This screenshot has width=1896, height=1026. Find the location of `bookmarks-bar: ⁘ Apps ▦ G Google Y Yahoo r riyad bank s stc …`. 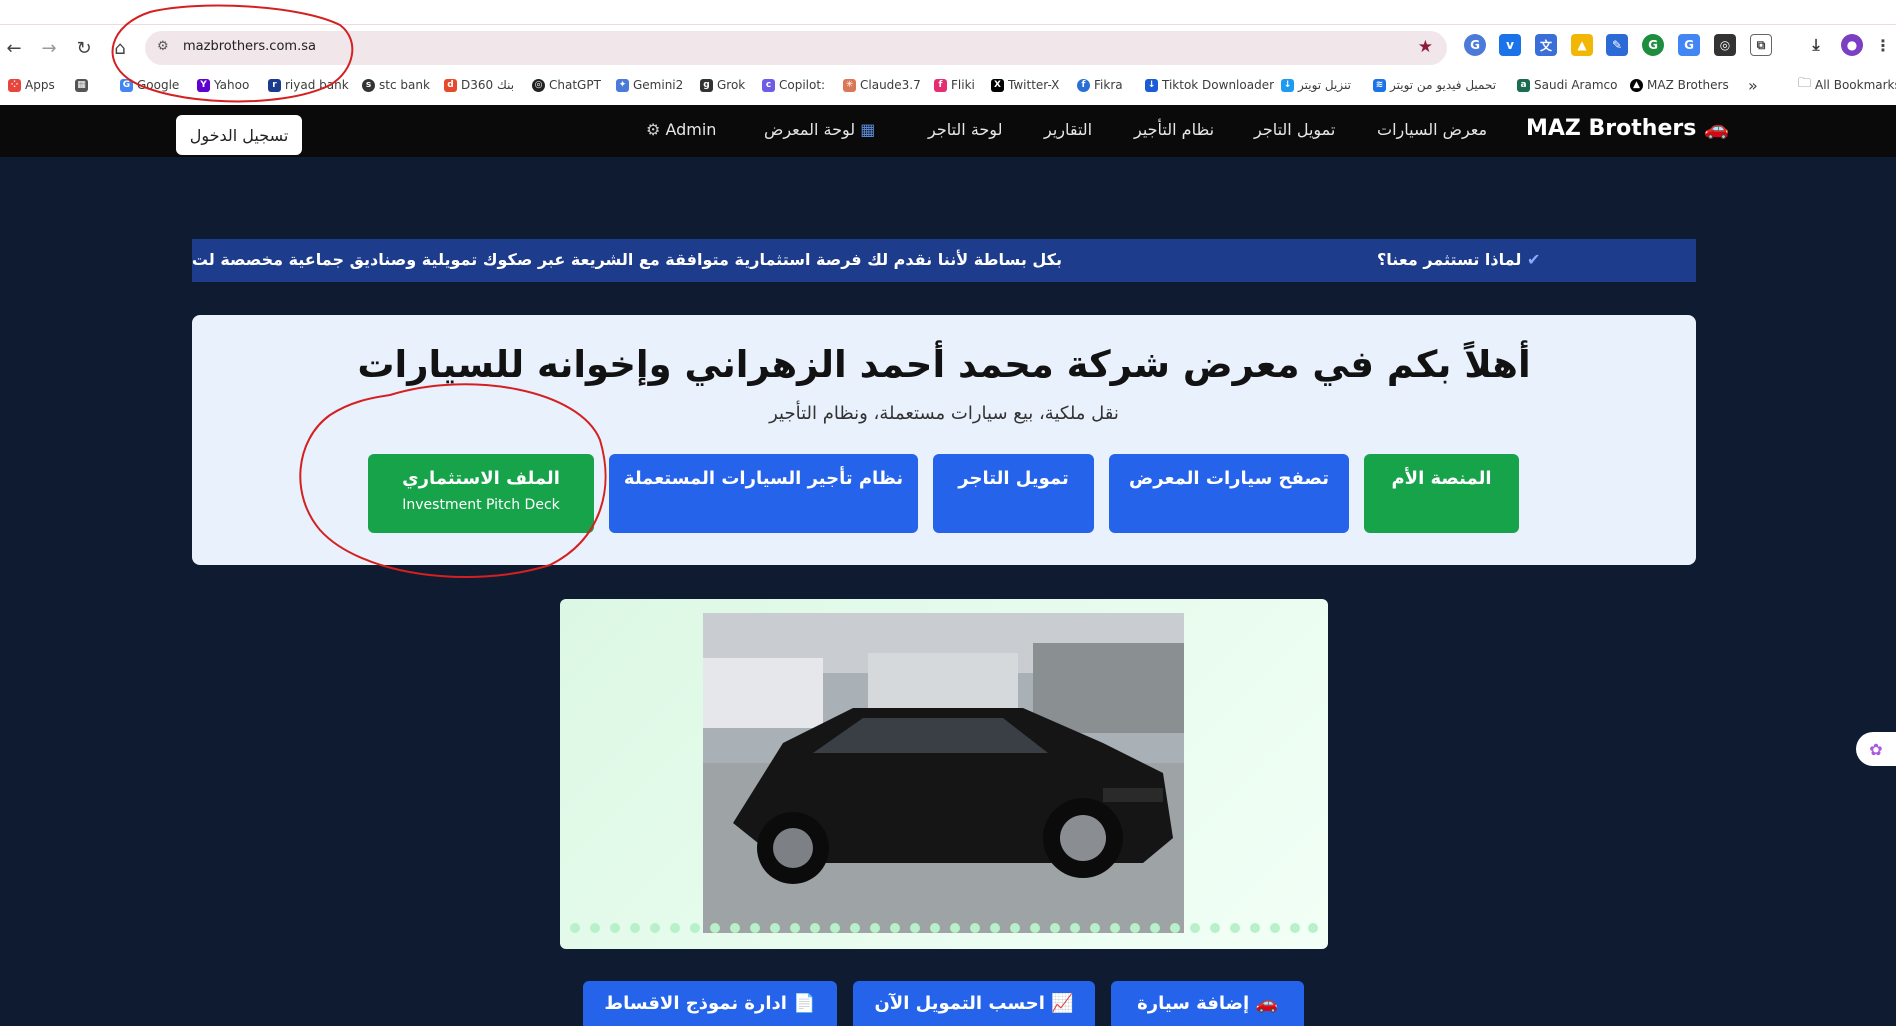

bookmarks-bar: ⁘ Apps ▦ G Google Y Yahoo r riyad bank s stc … is located at coordinates (948, 85).